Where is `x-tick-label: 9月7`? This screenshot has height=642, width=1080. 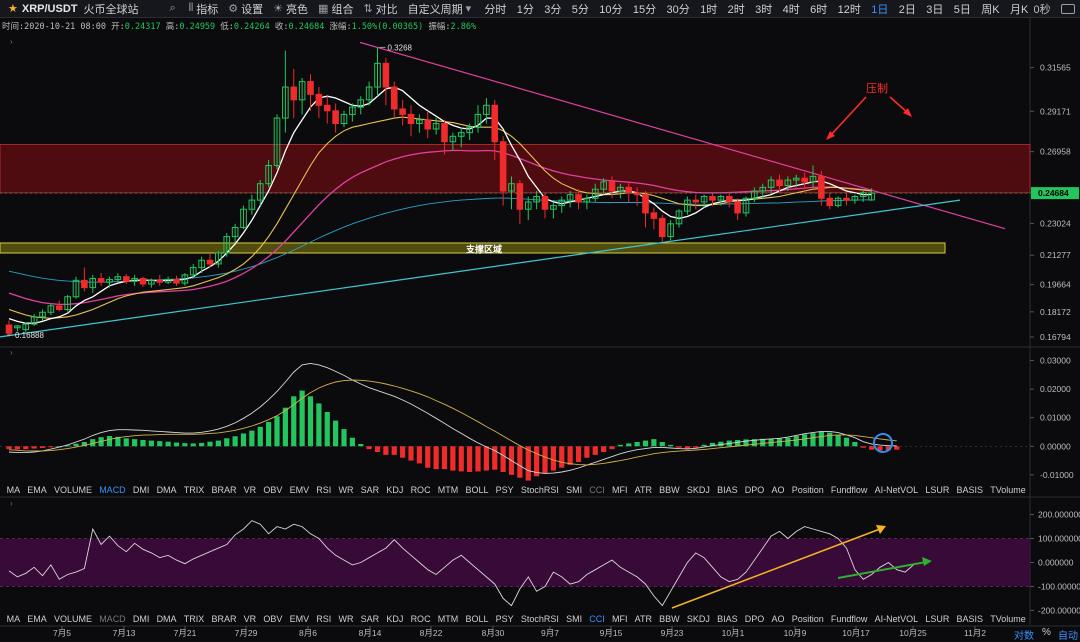 x-tick-label: 9月7 is located at coordinates (550, 633).